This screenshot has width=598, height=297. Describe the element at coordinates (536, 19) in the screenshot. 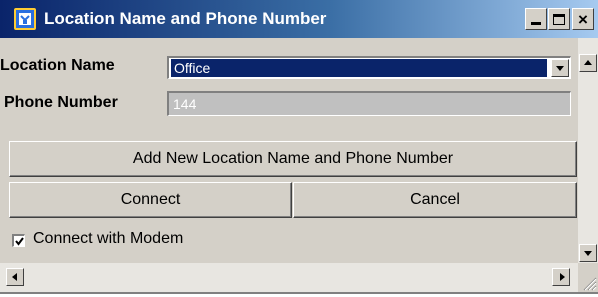

I see `minimize-button` at that location.